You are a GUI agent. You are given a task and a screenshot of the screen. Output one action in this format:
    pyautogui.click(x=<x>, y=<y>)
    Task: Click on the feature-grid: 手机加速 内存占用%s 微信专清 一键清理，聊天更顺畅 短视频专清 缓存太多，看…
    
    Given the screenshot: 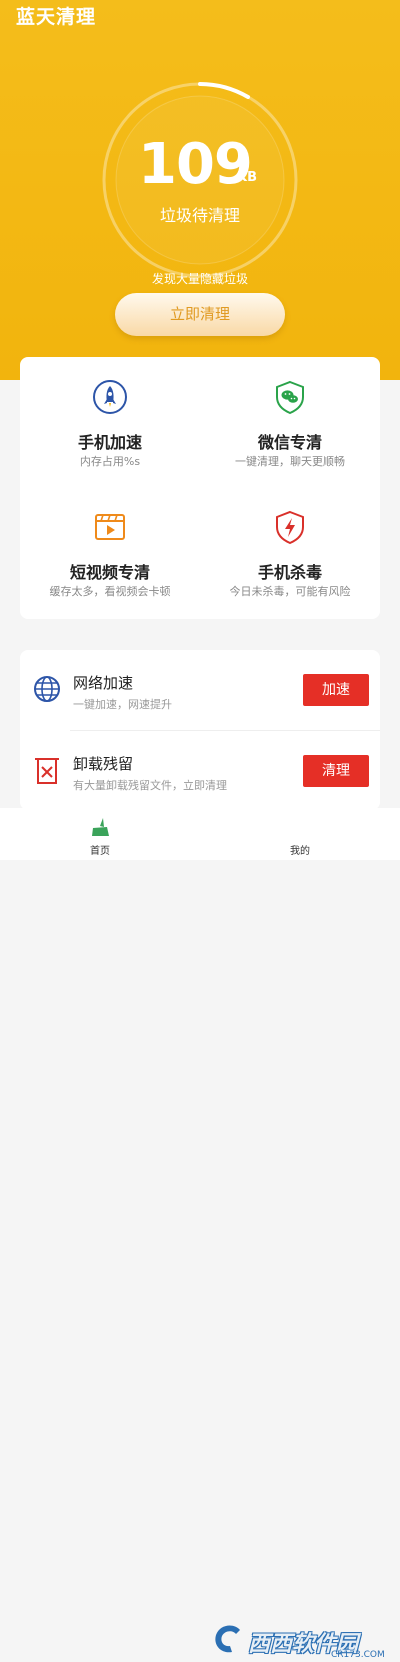 What is the action you would take?
    pyautogui.click(x=200, y=488)
    